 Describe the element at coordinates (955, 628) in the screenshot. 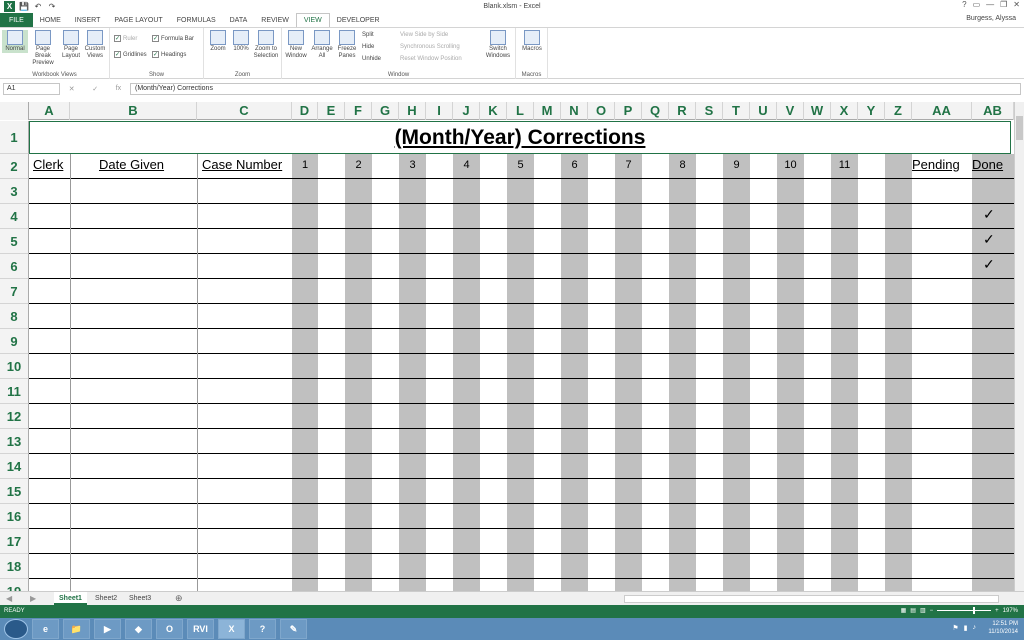

I see `tray-flag-icon: ⚑` at that location.